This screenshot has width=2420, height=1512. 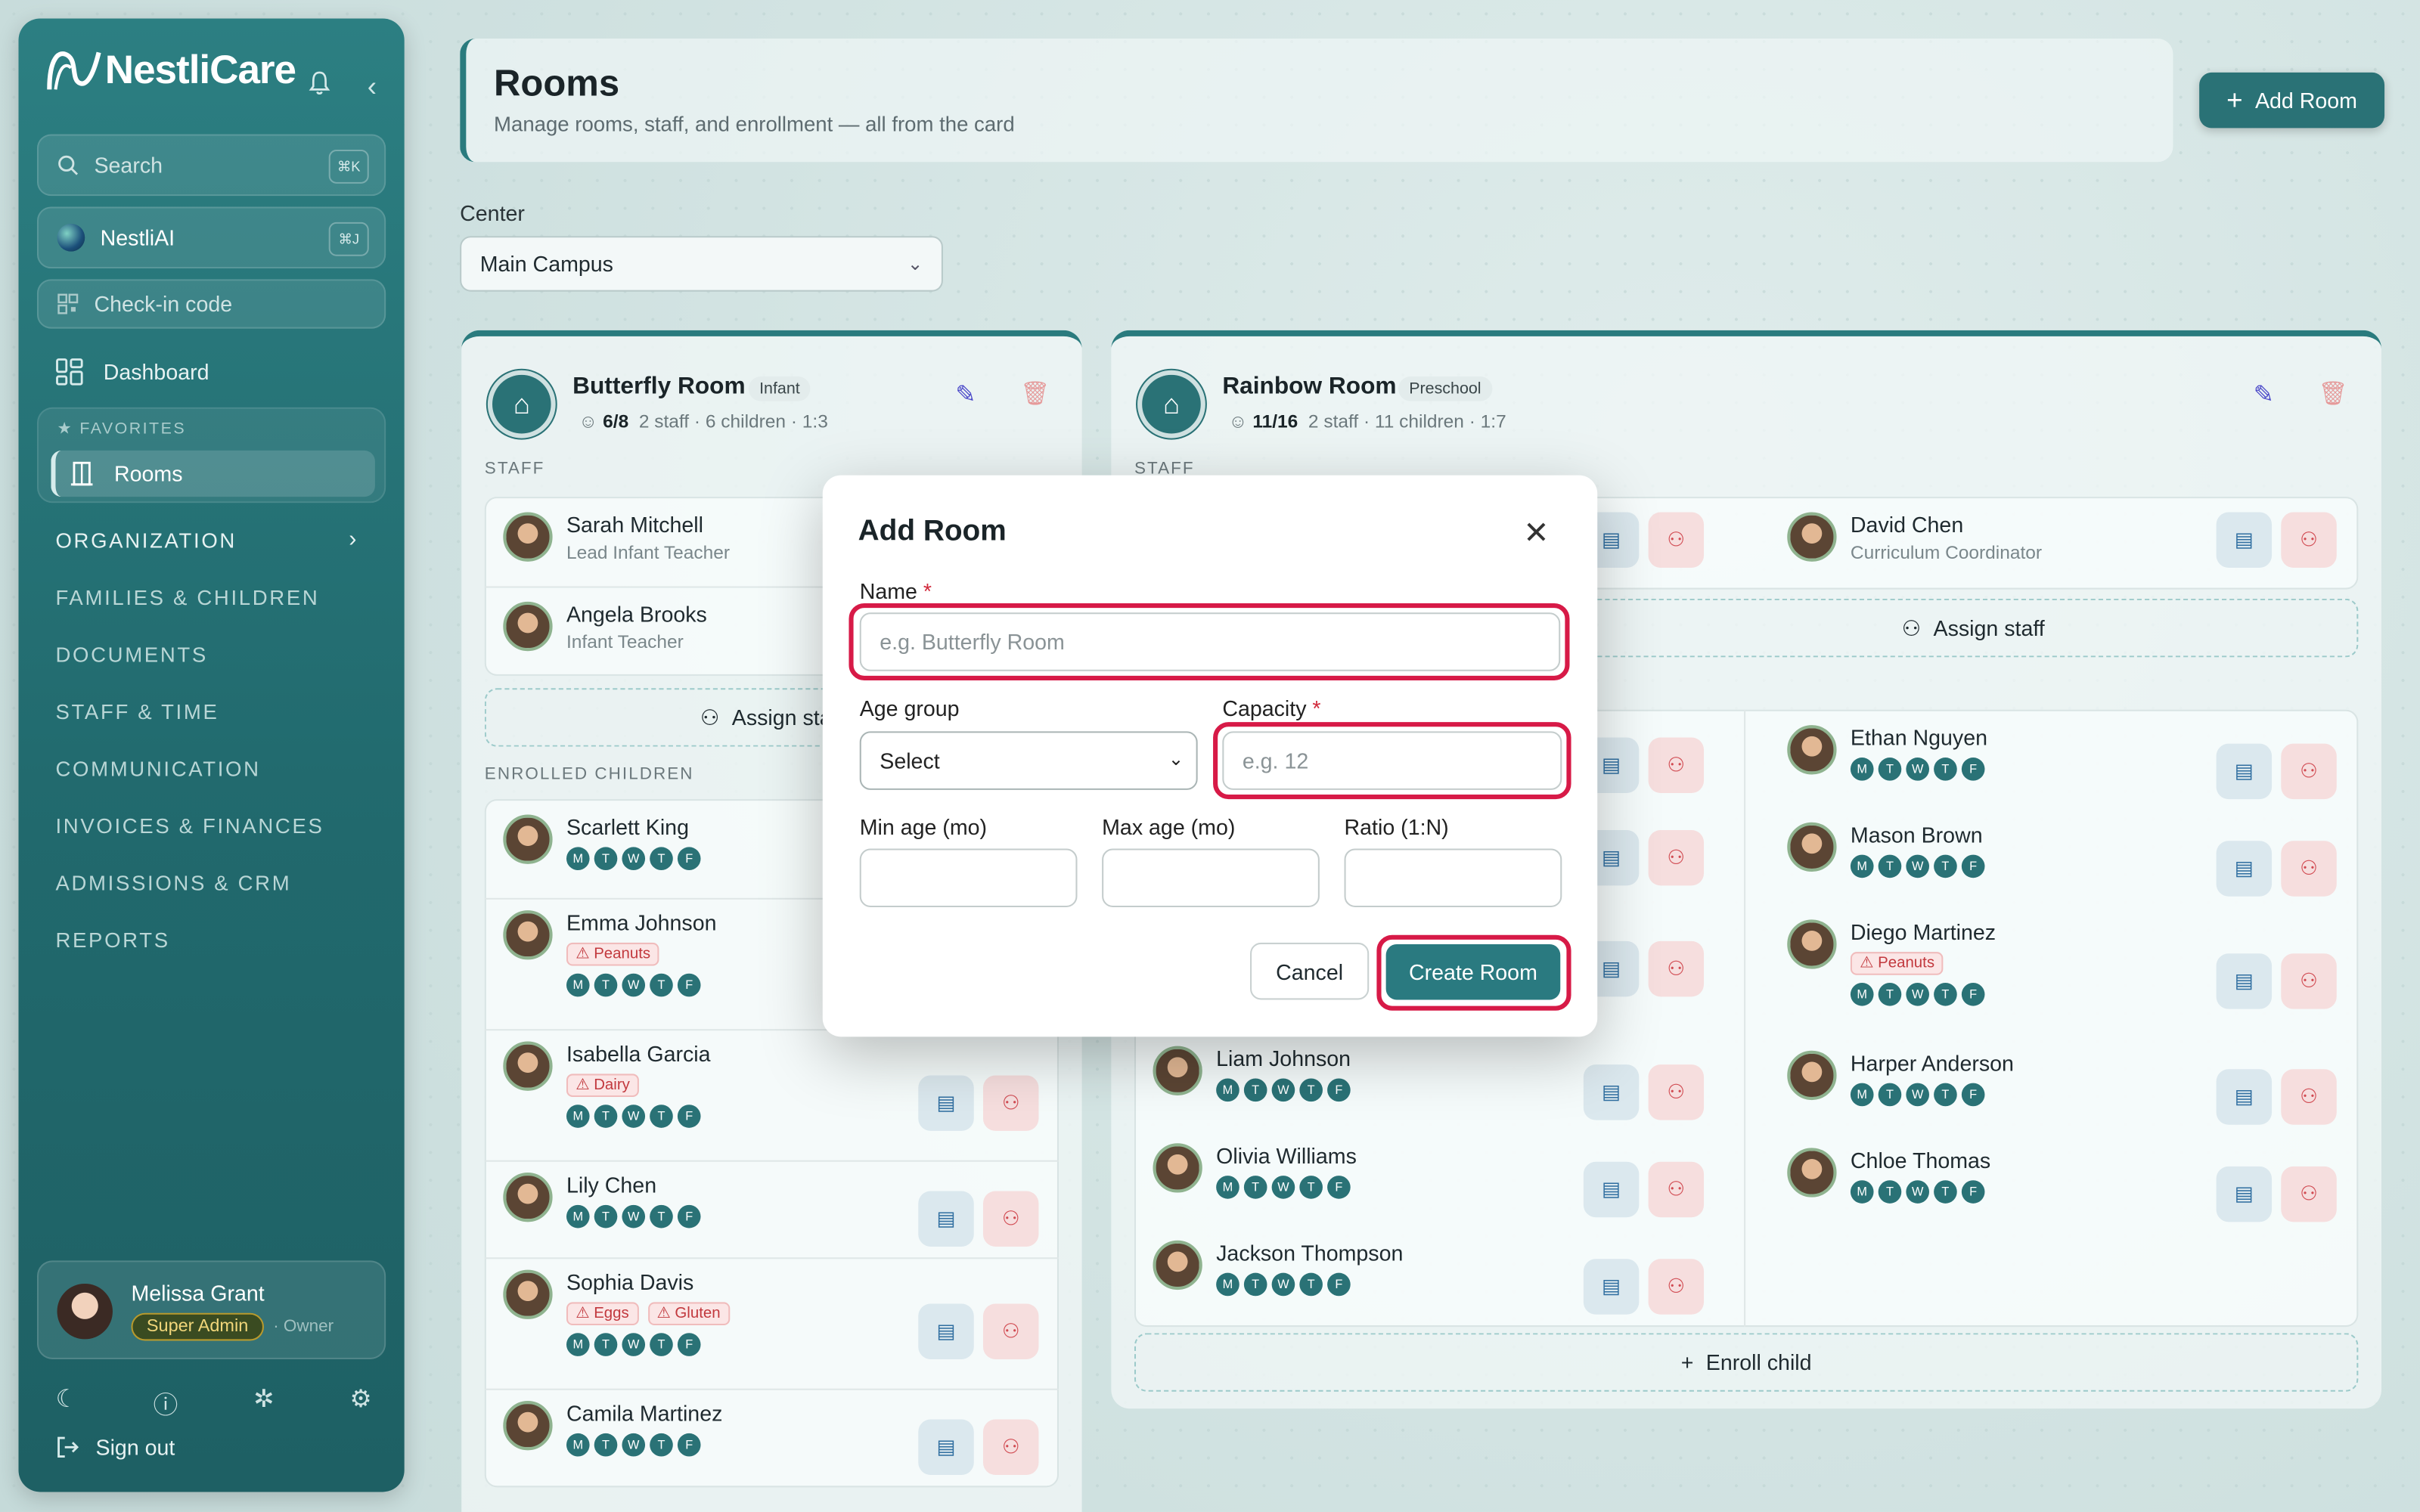 What do you see at coordinates (1028, 760) in the screenshot?
I see `age-group-select: Select ⌄` at bounding box center [1028, 760].